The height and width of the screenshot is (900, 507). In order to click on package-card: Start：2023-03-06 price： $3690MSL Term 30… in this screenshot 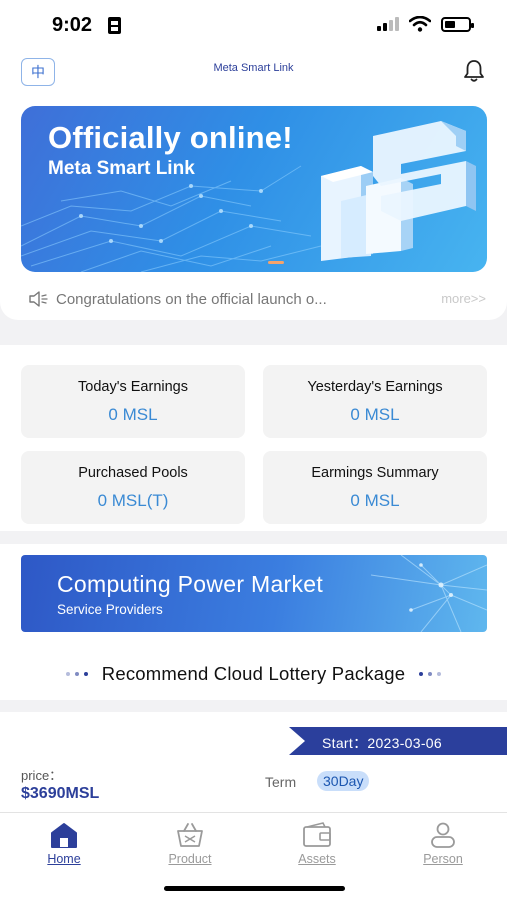, I will do `click(253, 762)`.